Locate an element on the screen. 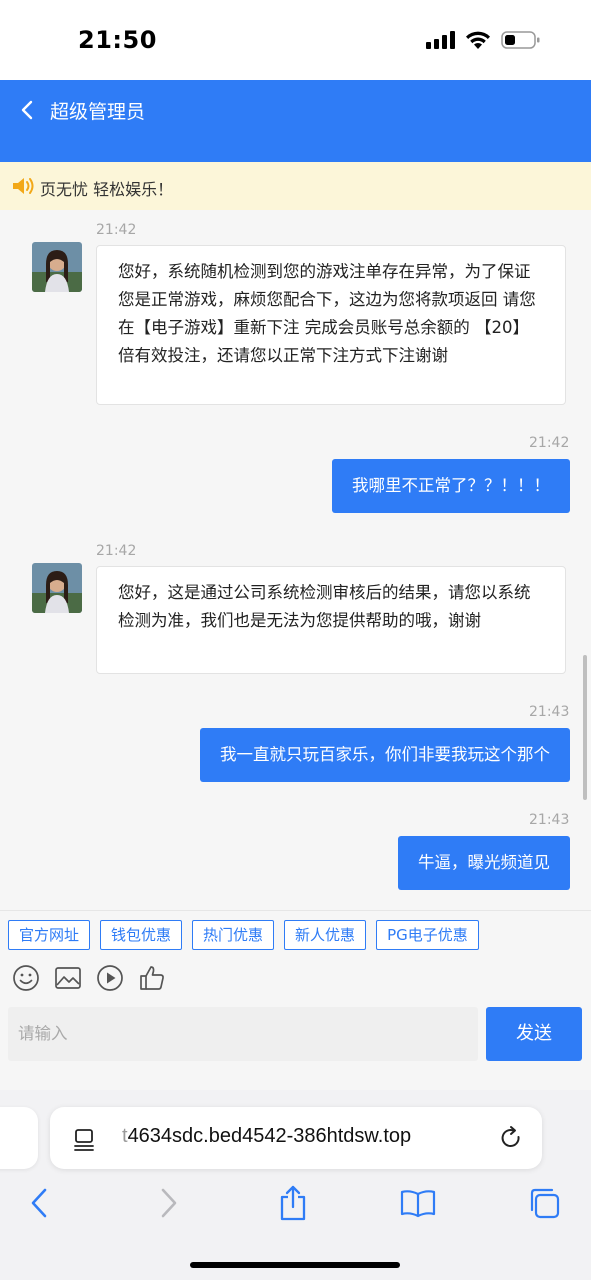 The height and width of the screenshot is (1280, 591). status-icons is located at coordinates (483, 40).